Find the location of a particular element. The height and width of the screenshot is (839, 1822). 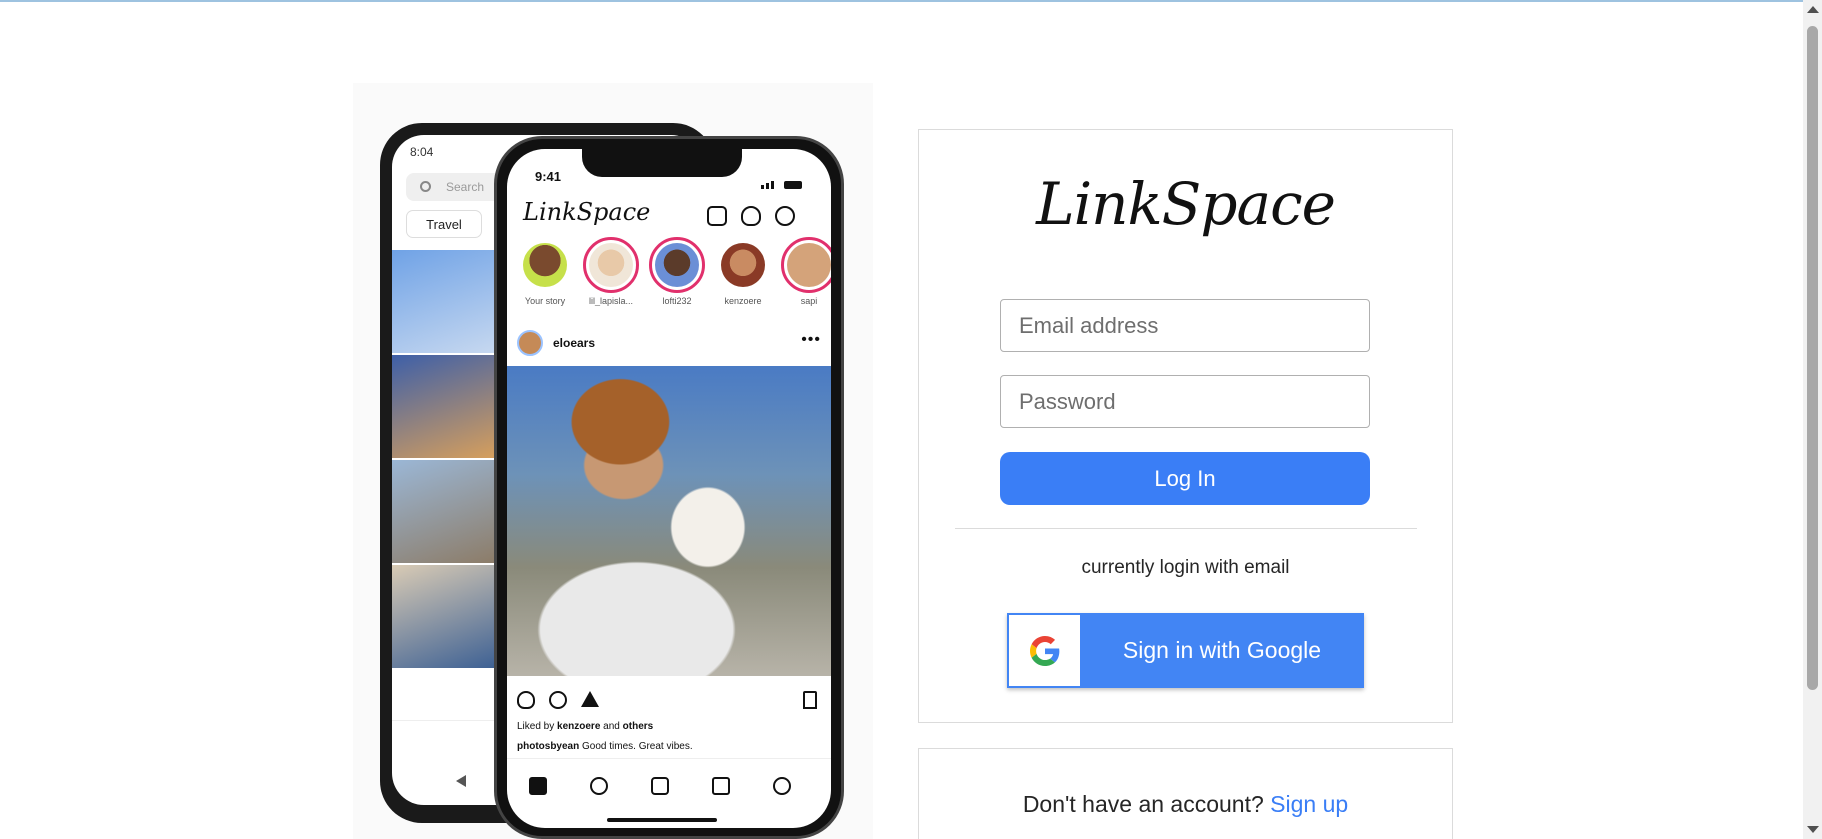

profile-icon is located at coordinates (782, 786).